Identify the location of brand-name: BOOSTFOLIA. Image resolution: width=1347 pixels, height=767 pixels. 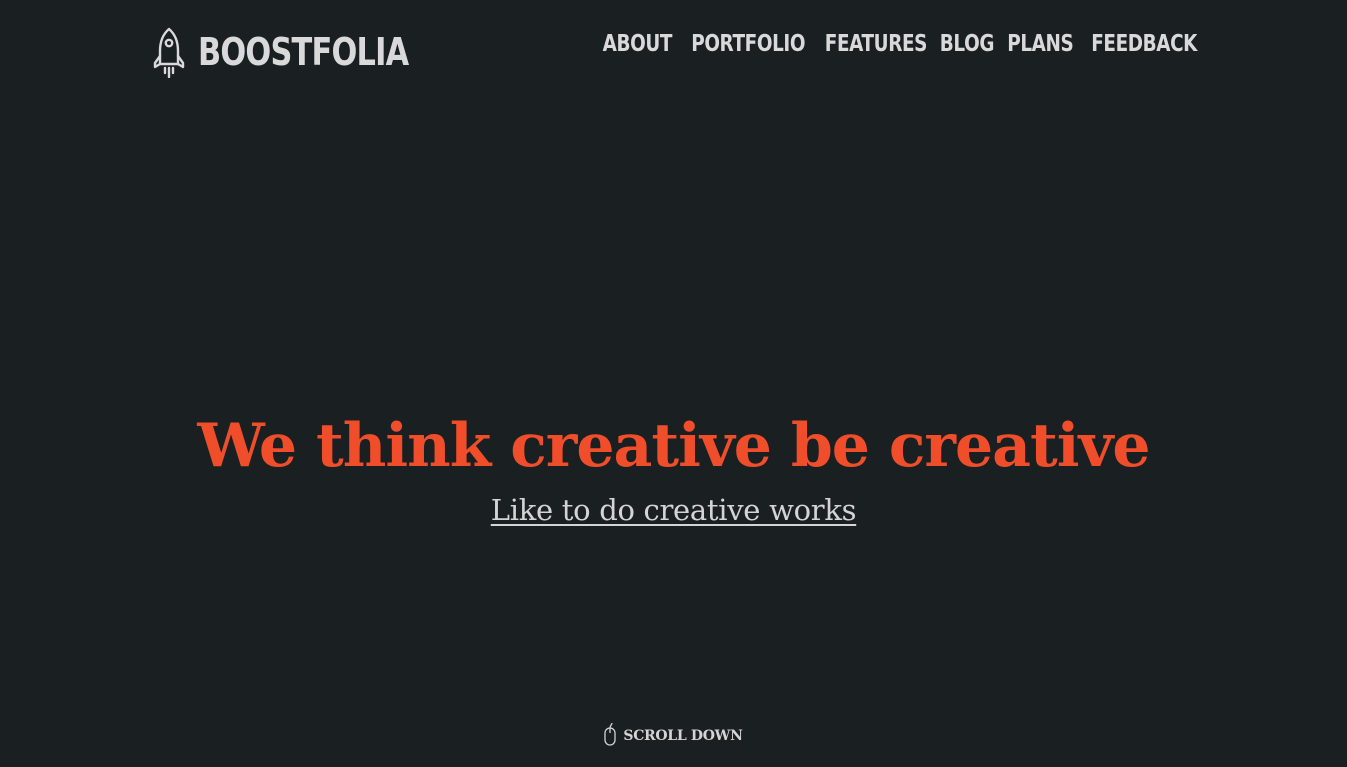
(303, 52).